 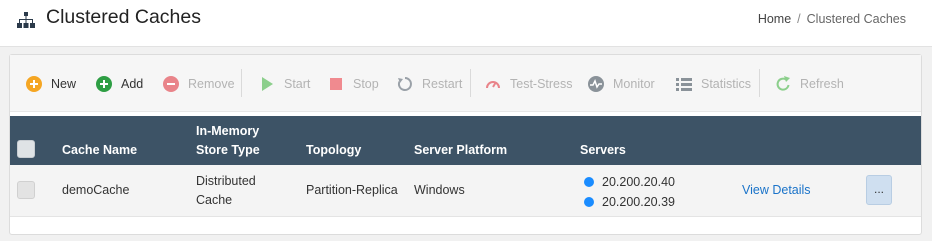 What do you see at coordinates (442, 84) in the screenshot?
I see `restart-button-label: Restart` at bounding box center [442, 84].